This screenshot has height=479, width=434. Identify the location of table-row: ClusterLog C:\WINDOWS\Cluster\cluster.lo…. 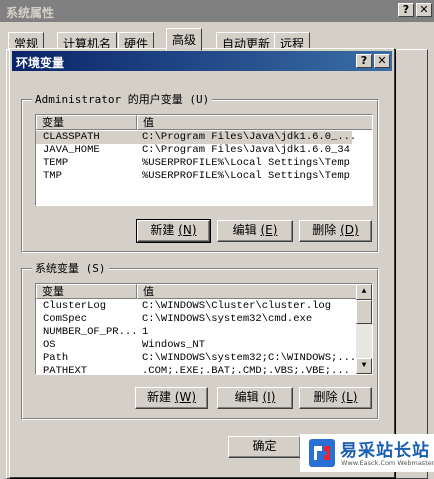
(197, 306).